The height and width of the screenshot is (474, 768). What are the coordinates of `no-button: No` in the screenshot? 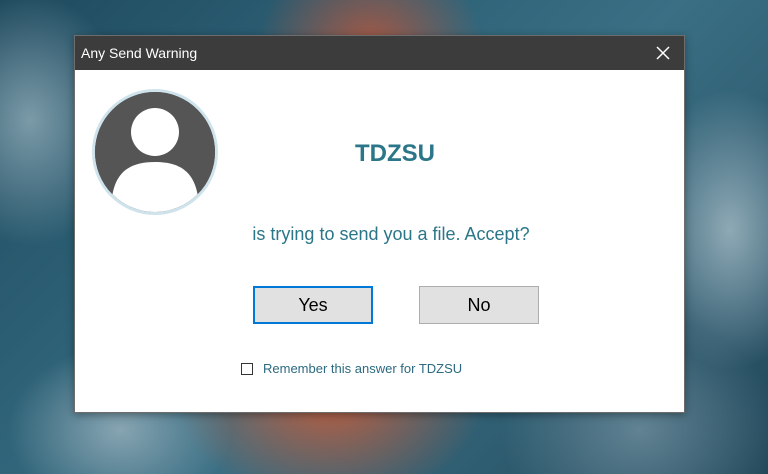 It's located at (479, 305).